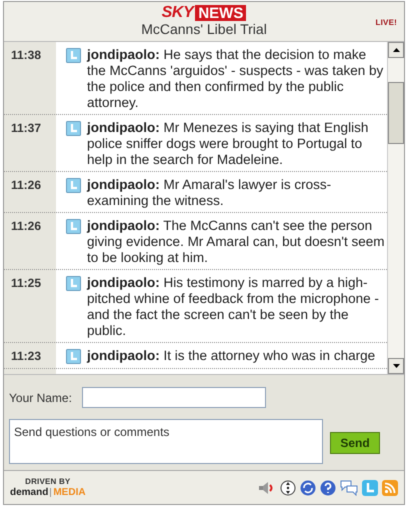 The height and width of the screenshot is (508, 408). What do you see at coordinates (231, 356) in the screenshot?
I see `message-text: jondipaolo: It is the attorney who was in charge` at bounding box center [231, 356].